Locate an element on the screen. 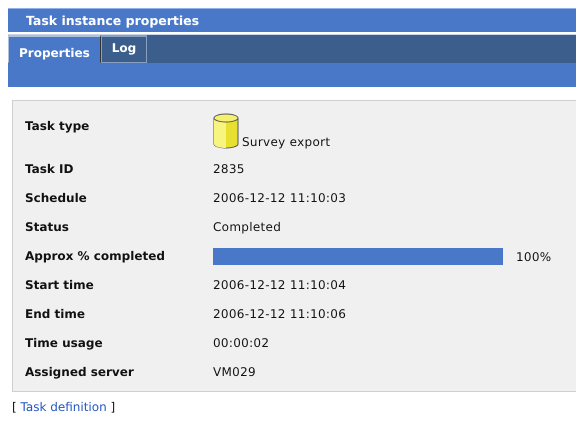  property-label: Time usage is located at coordinates (64, 344).